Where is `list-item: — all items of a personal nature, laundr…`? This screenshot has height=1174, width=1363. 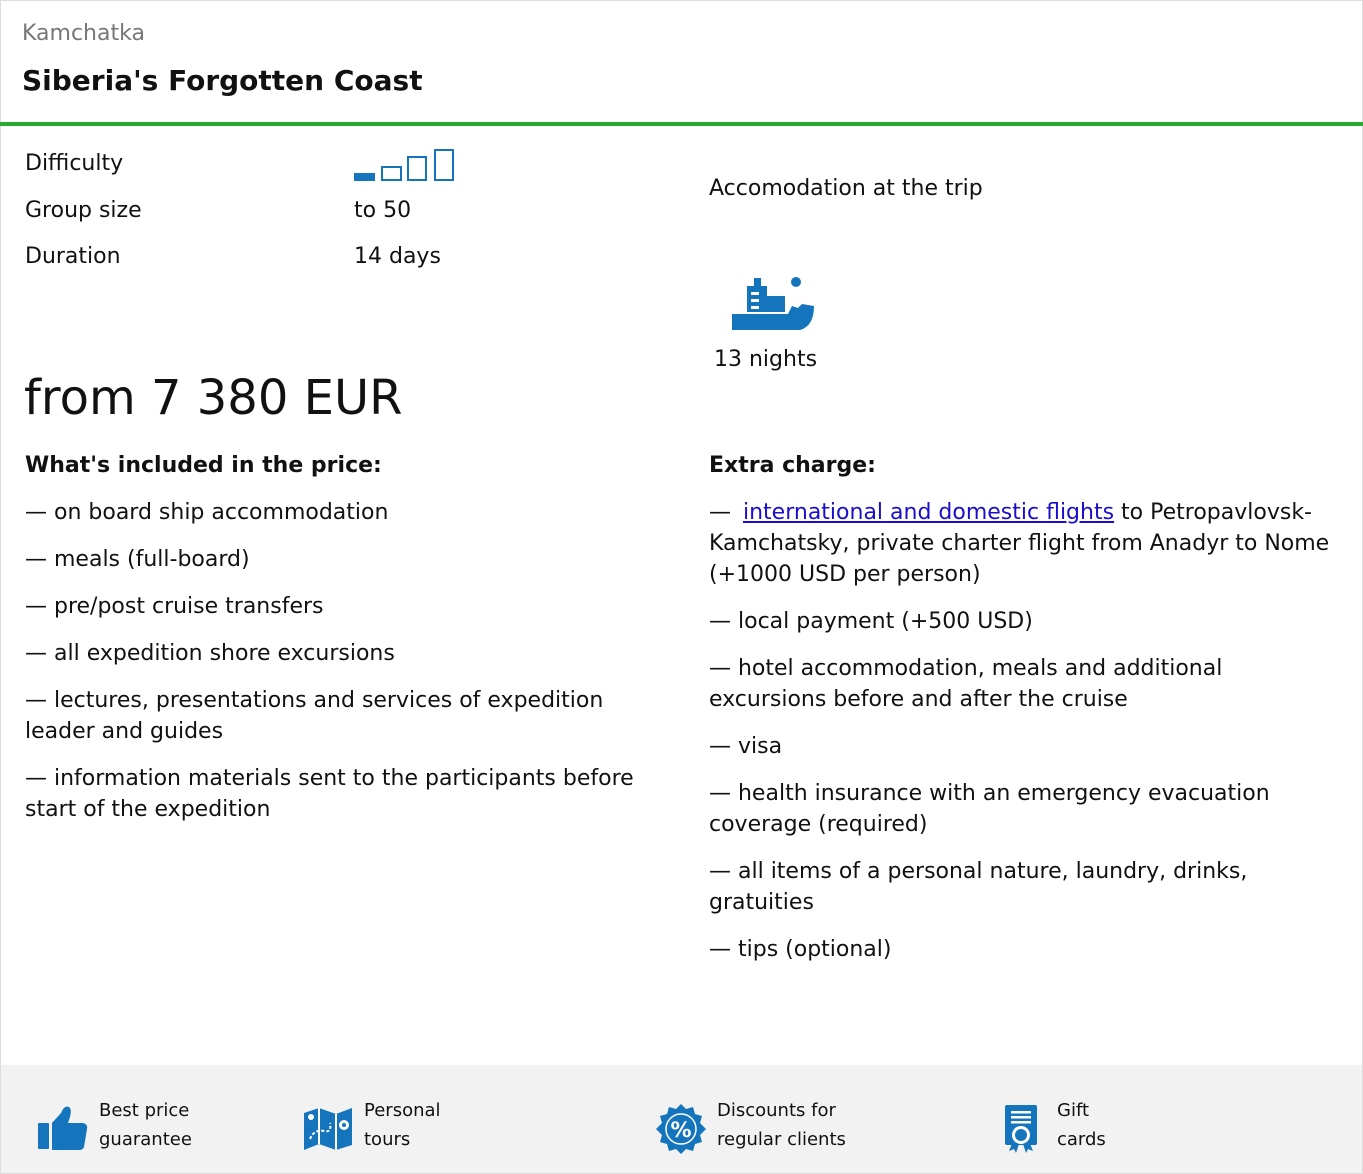 list-item: — all items of a personal nature, laundr… is located at coordinates (978, 887).